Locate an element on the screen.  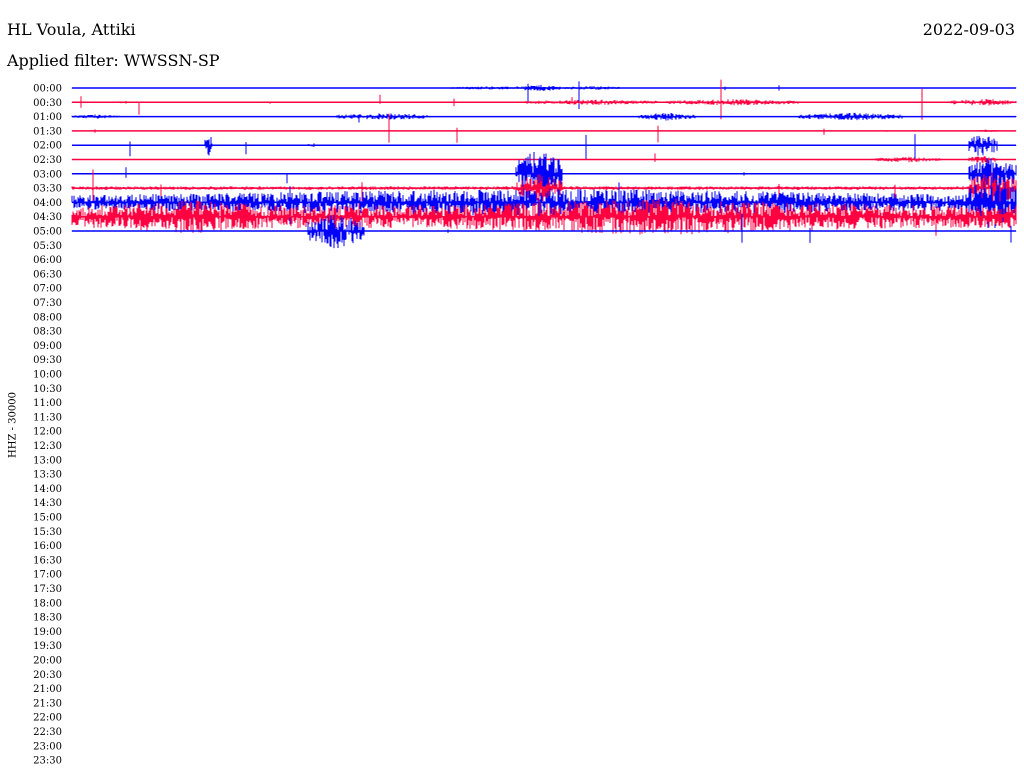
time-tick-label: 20:00 is located at coordinates (47, 661).